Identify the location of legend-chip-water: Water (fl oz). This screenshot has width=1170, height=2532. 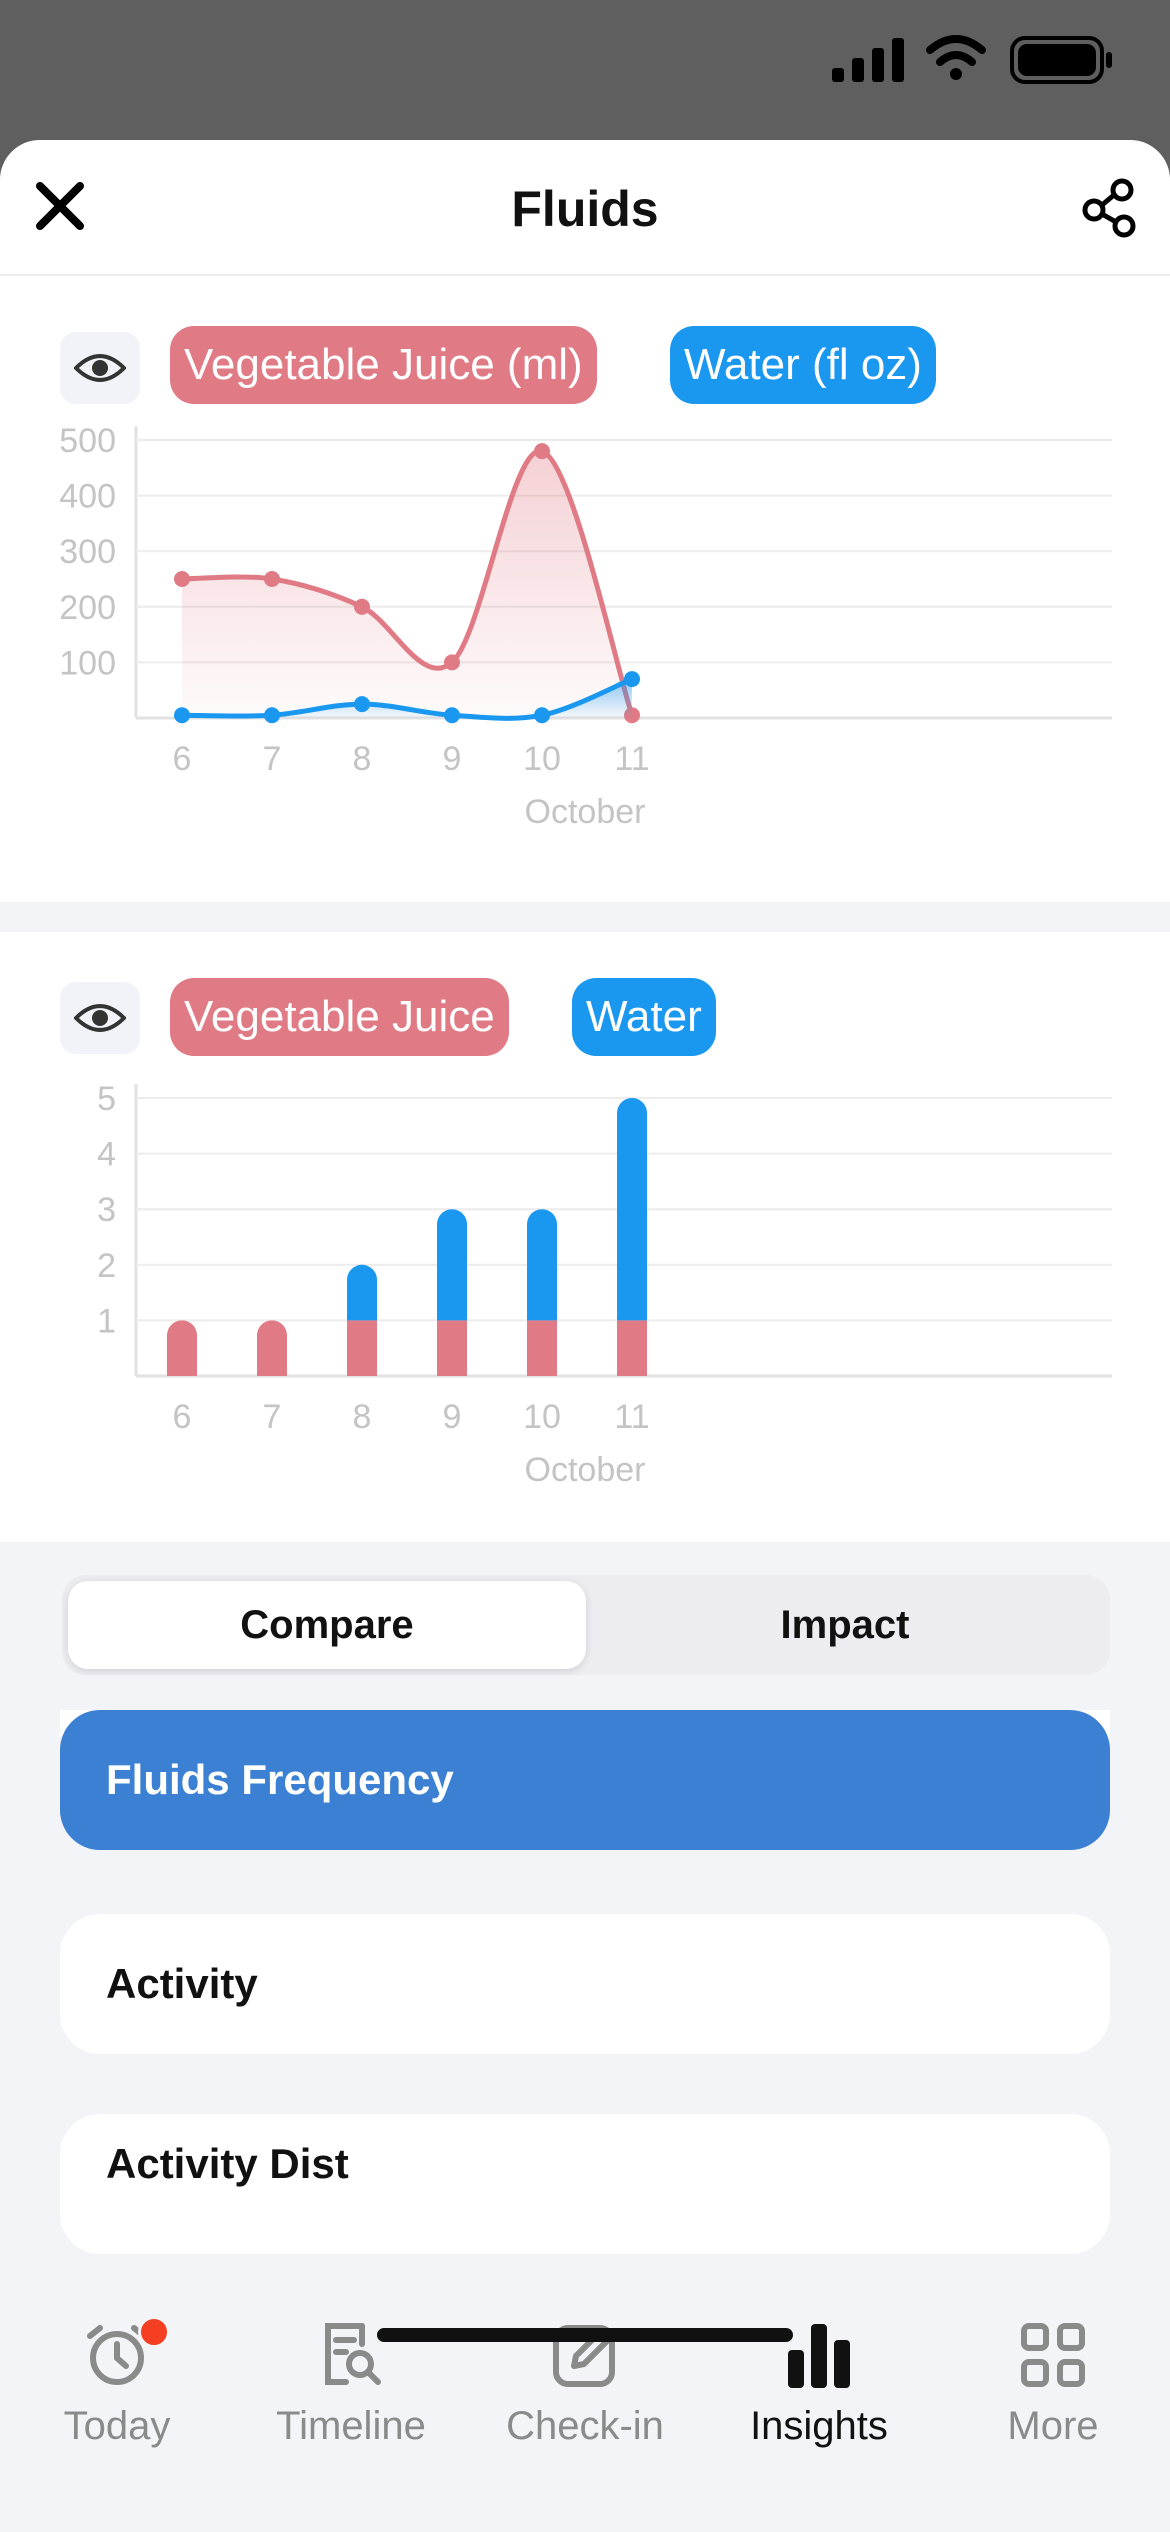
(803, 365).